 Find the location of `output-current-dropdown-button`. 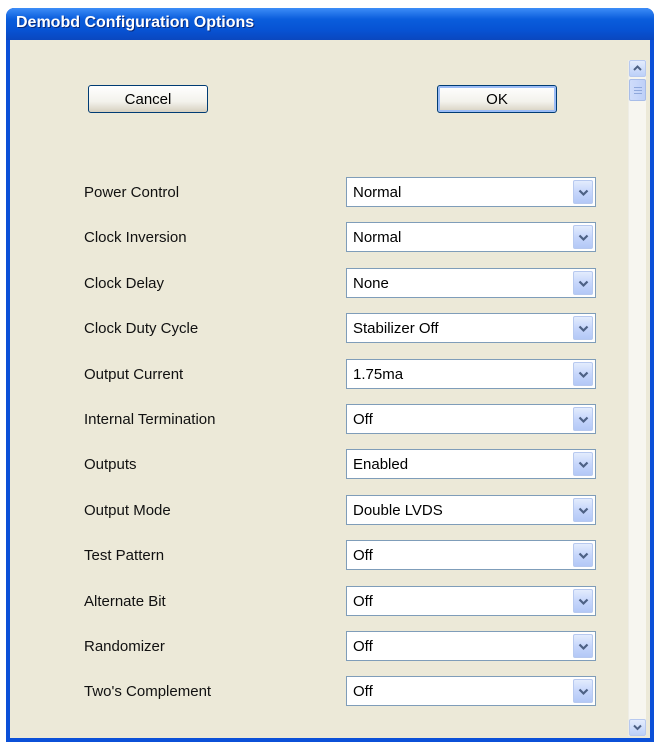

output-current-dropdown-button is located at coordinates (583, 374).